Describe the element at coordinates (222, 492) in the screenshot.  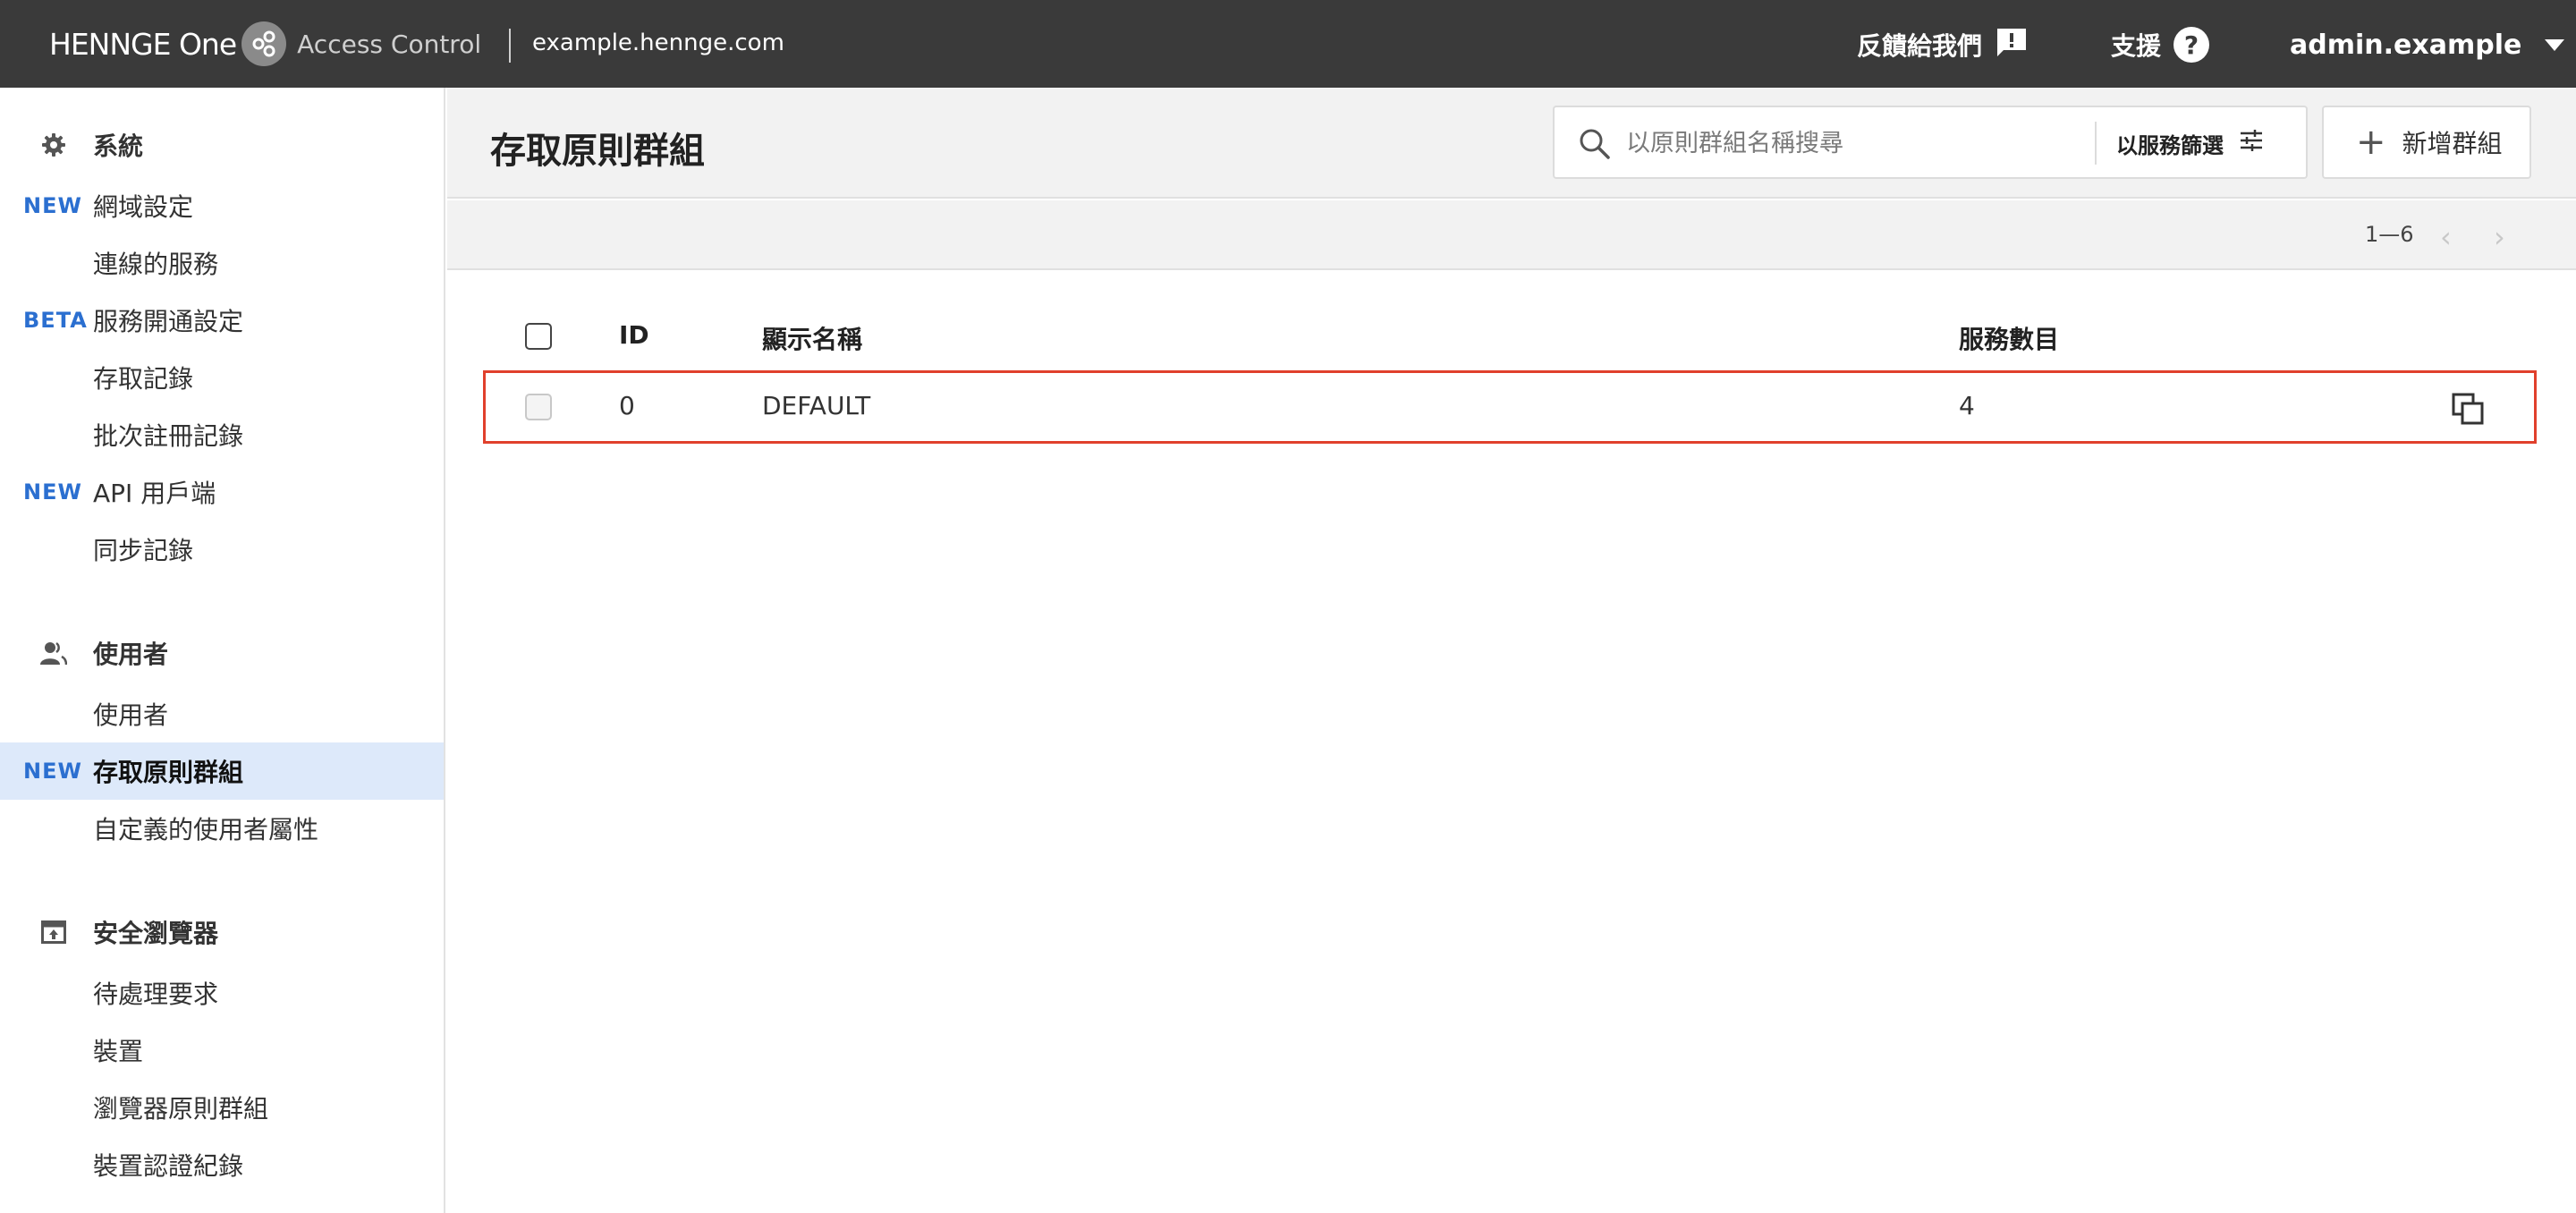
I see `sidebar-item-api-clients: NEW API 用戶端` at that location.